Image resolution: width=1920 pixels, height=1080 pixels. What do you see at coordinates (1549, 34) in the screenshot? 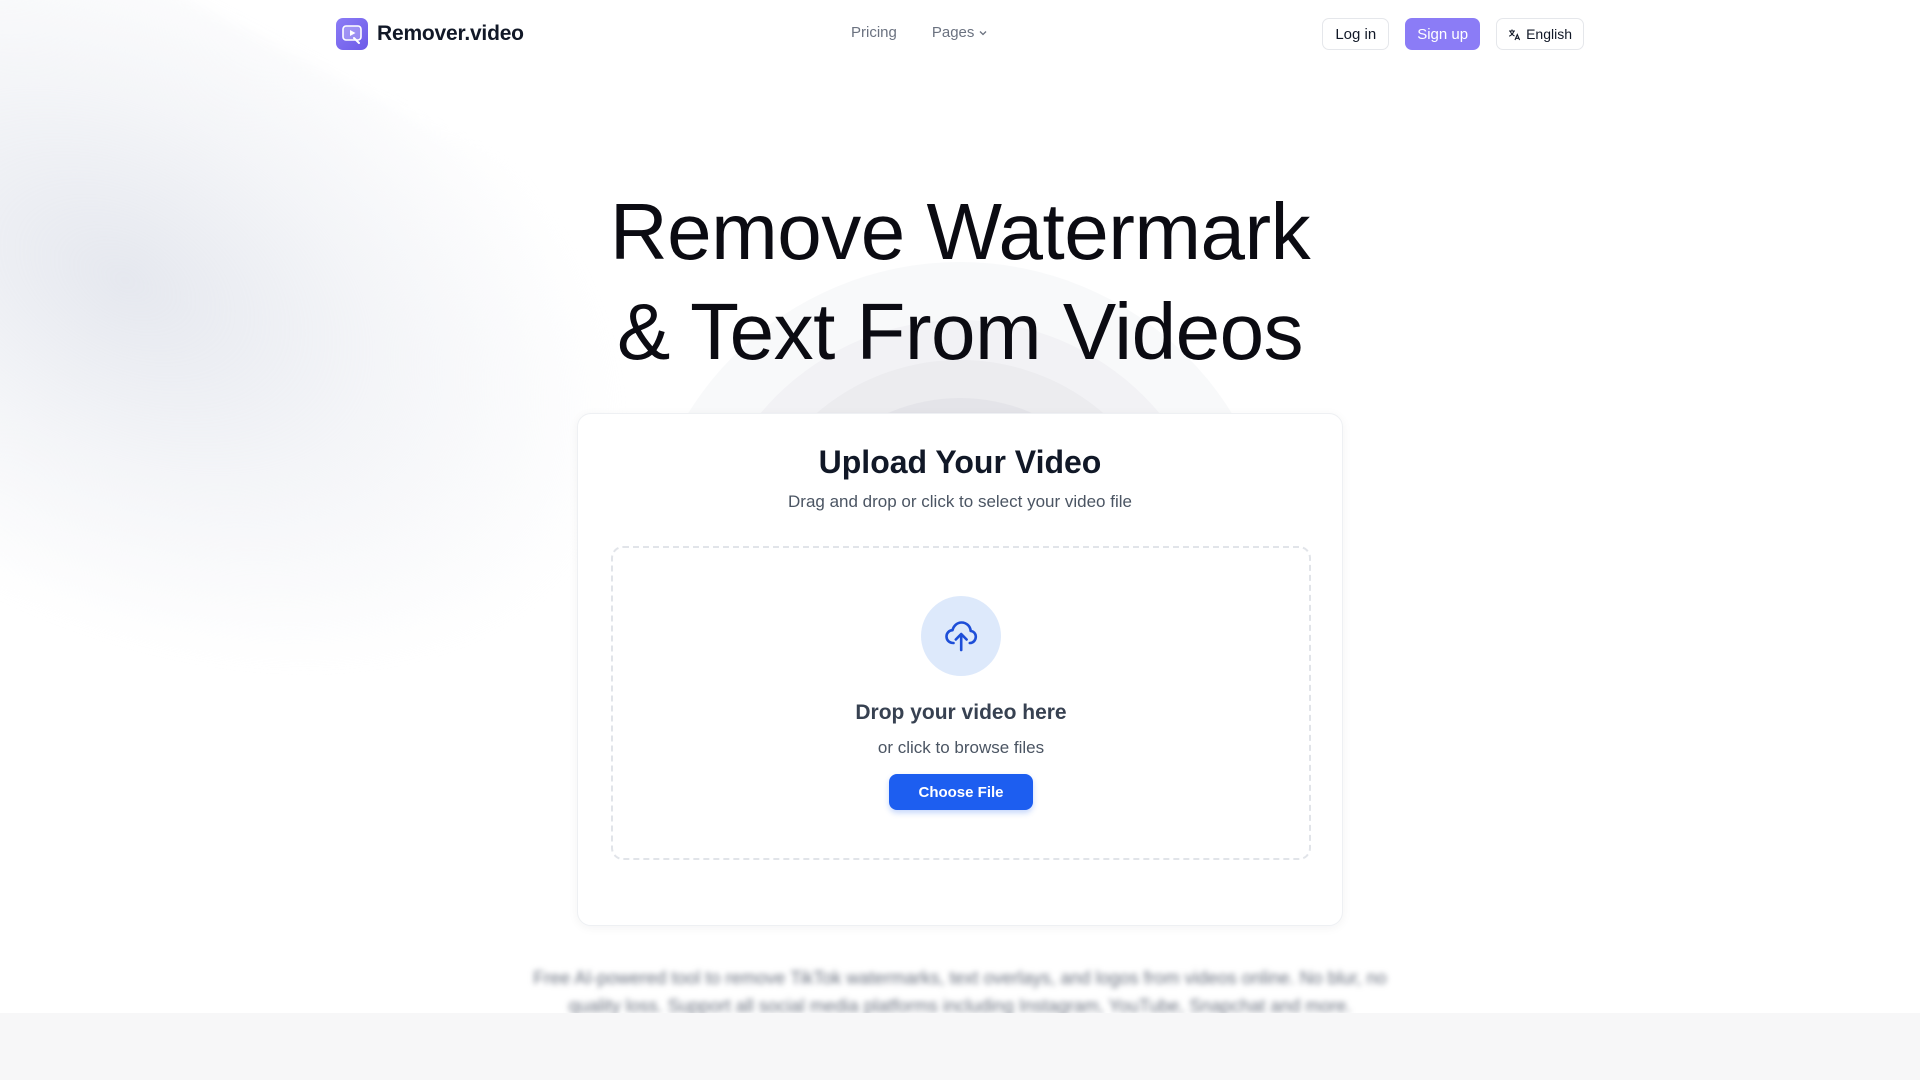
I see `language-label: English` at bounding box center [1549, 34].